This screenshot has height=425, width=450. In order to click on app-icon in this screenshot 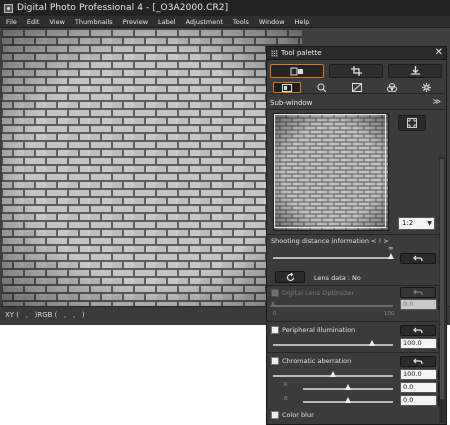, I will do `click(8, 8)`.